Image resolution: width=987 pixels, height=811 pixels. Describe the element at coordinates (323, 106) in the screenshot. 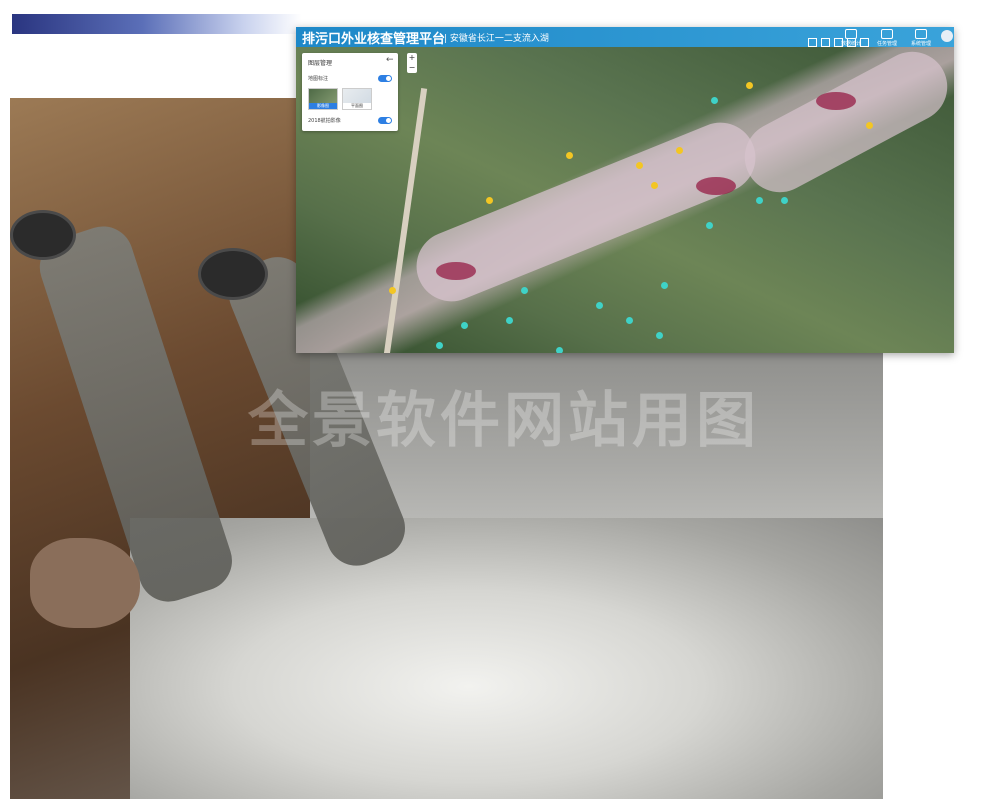

I see `basemap-label: 影像图` at that location.